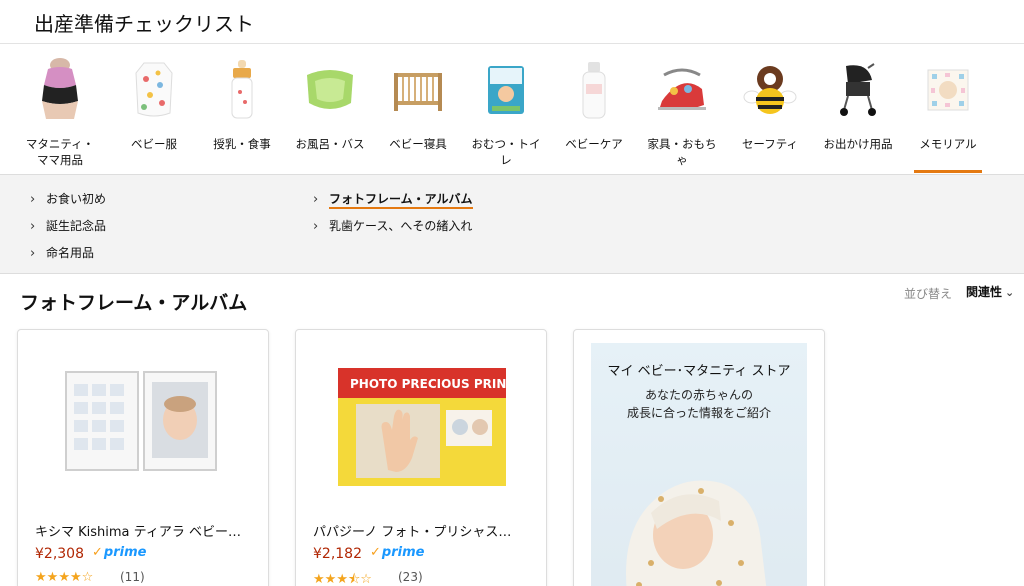 The image size is (1024, 586). What do you see at coordinates (858, 144) in the screenshot?
I see `category-label: お出かけ用品` at bounding box center [858, 144].